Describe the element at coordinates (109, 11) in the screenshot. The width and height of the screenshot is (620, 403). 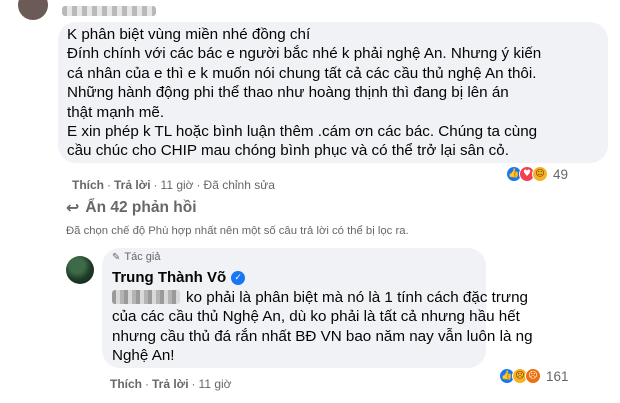
I see `blurred-name` at that location.